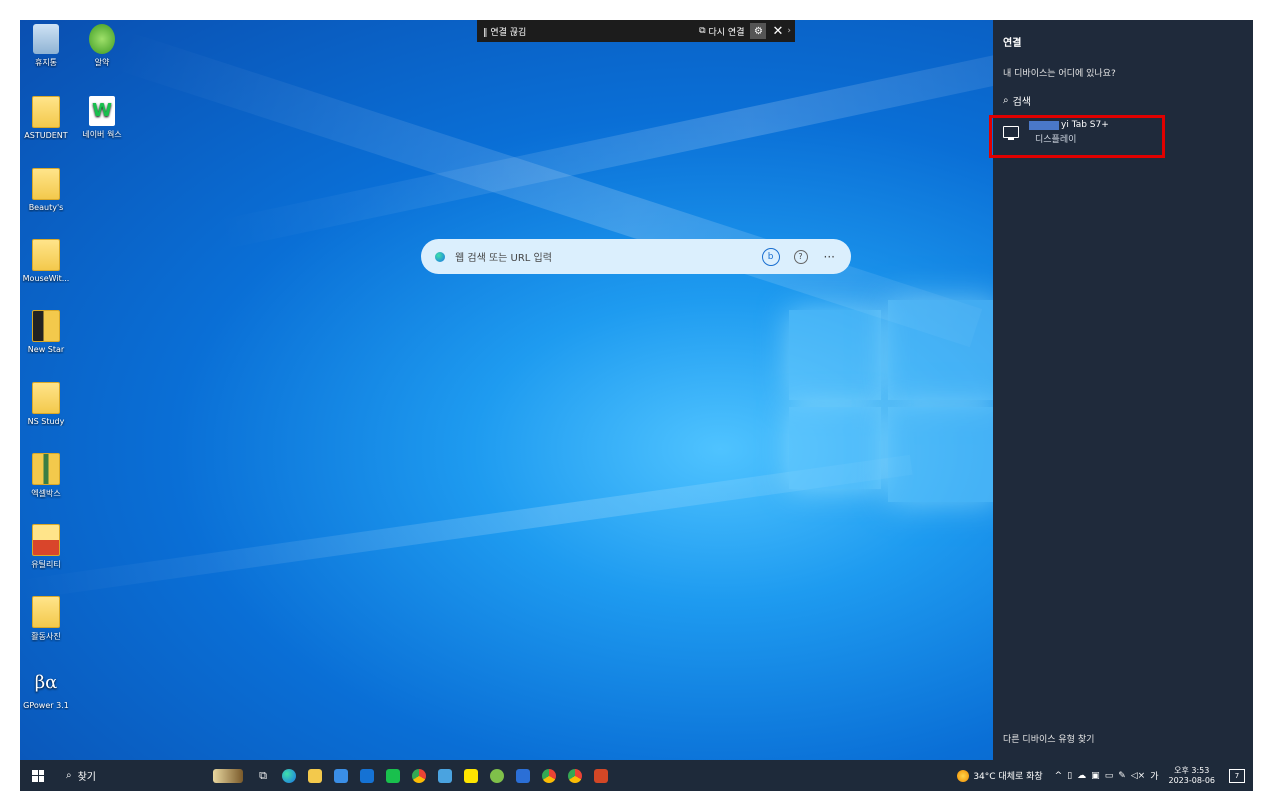  Describe the element at coordinates (1012, 43) in the screenshot. I see `panel-title: 연결` at that location.